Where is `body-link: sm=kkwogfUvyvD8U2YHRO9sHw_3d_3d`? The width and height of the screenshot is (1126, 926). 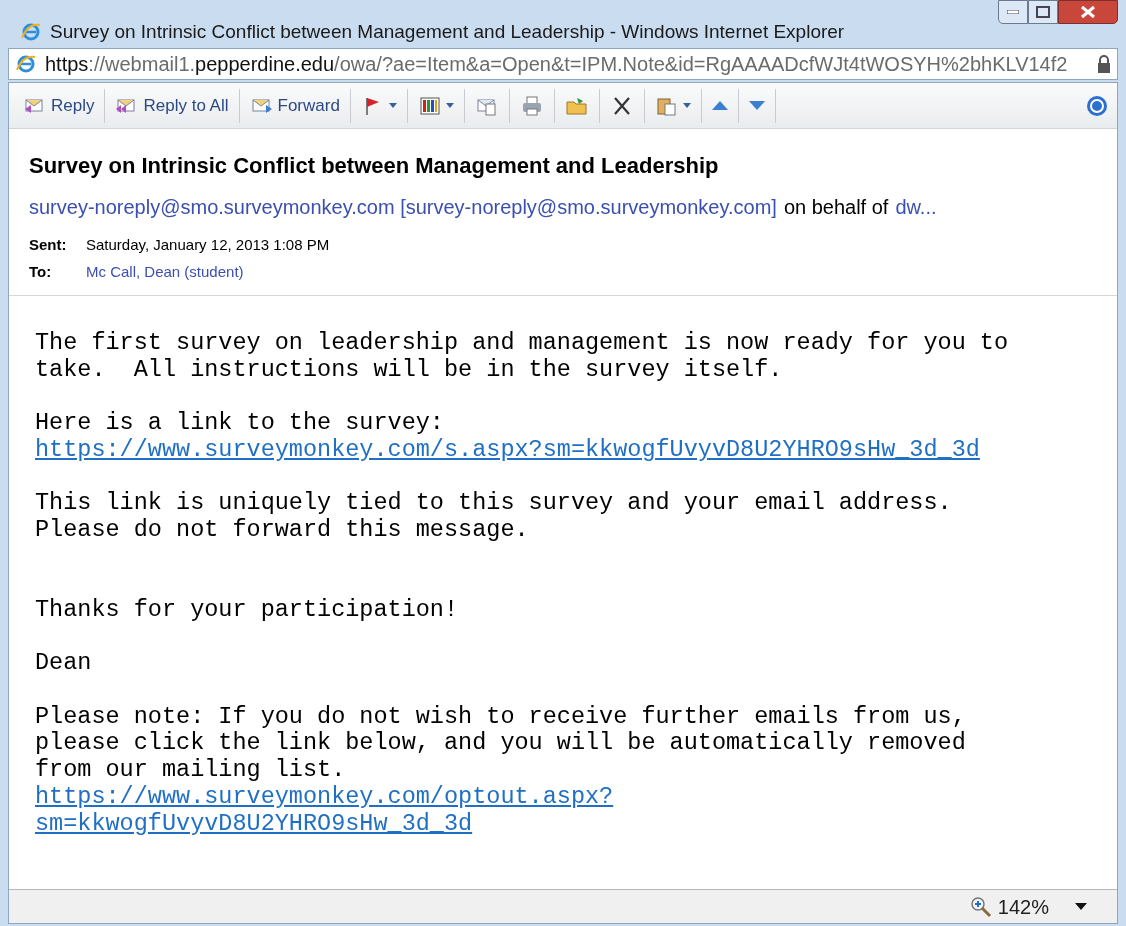
body-link: sm=kkwogfUvyvD8U2YHRO9sHw_3d_3d is located at coordinates (254, 824).